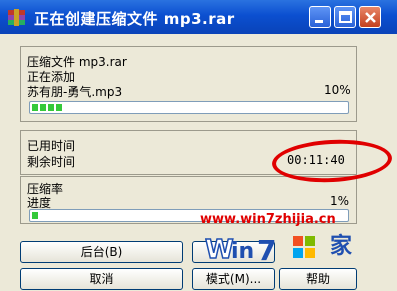 The width and height of the screenshot is (397, 291). I want to click on watermark-suffix: 家, so click(341, 246).